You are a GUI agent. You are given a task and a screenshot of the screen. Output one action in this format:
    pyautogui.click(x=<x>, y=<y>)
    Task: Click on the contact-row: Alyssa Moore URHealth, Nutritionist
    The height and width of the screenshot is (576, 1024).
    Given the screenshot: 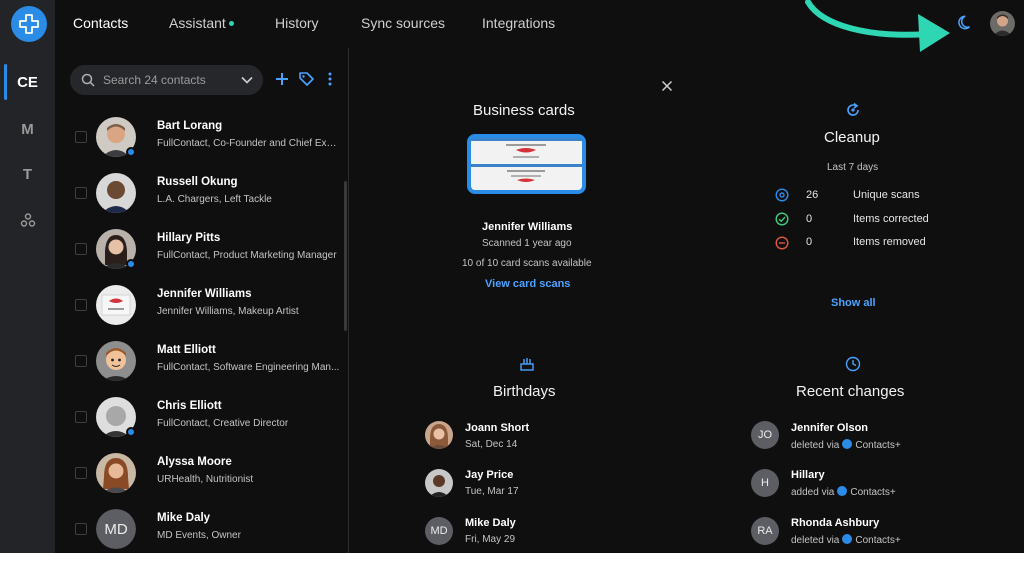 What is the action you would take?
    pyautogui.click(x=200, y=473)
    